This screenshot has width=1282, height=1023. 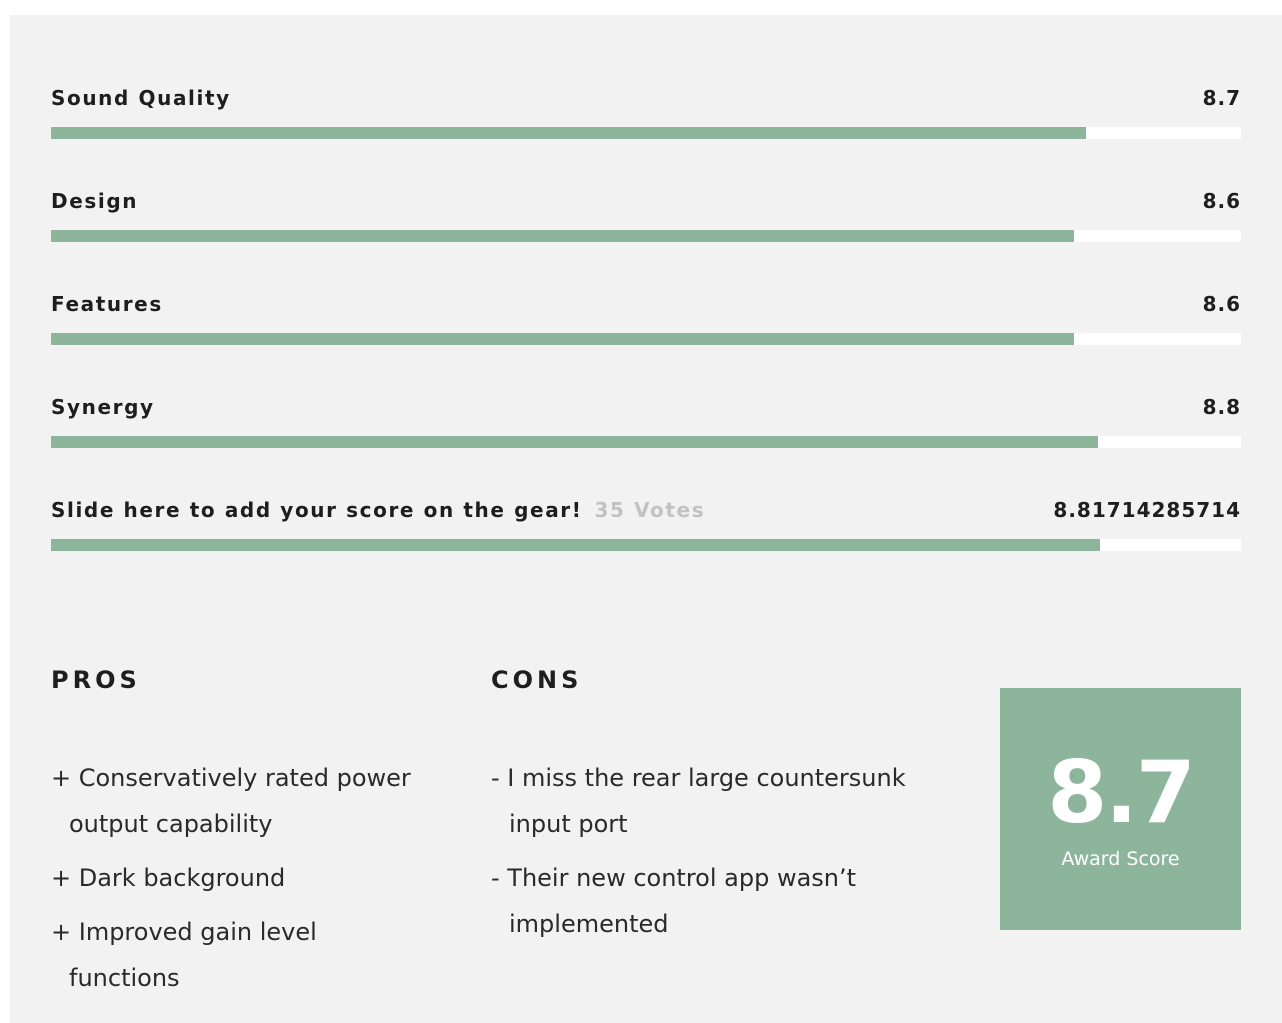 I want to click on rating-value: 8.8, so click(x=1221, y=407).